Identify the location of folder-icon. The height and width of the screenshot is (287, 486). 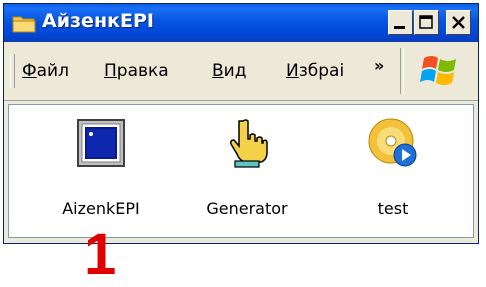
(24, 23).